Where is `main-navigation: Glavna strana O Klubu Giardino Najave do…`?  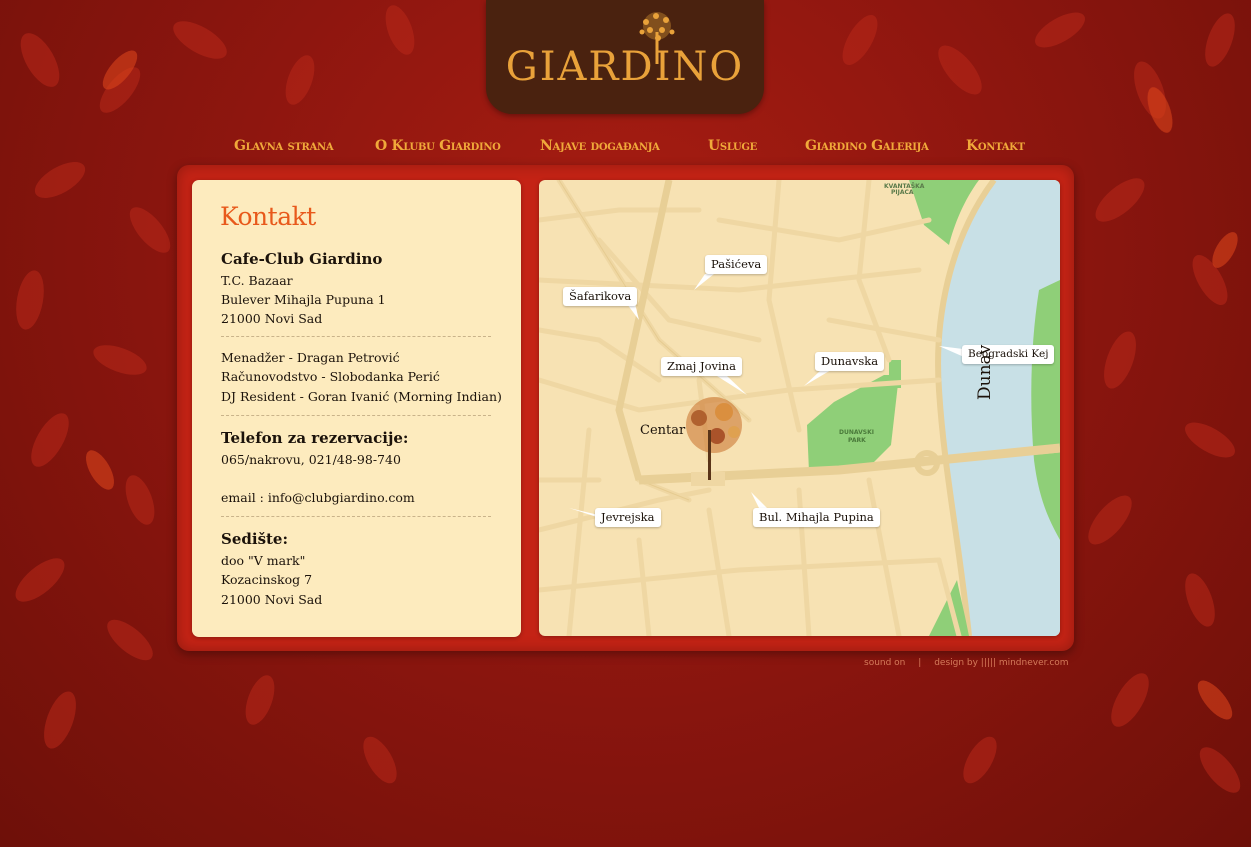
main-navigation: Glavna strana O Klubu Giardino Najave do… is located at coordinates (625, 148).